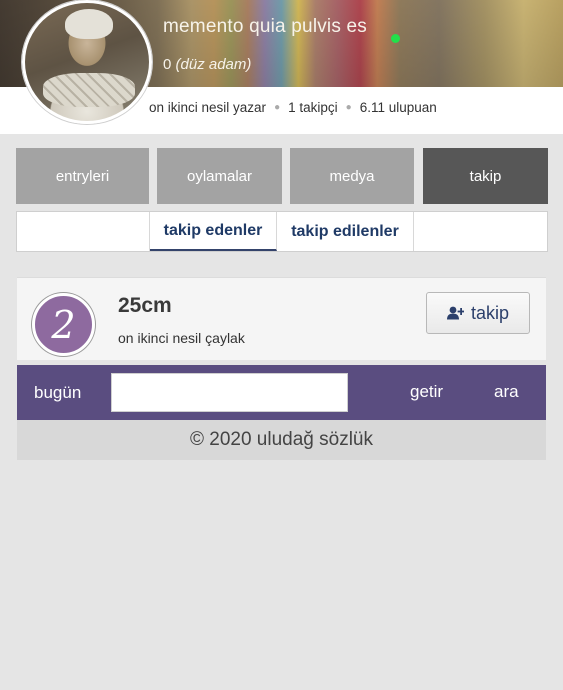 The image size is (563, 690). What do you see at coordinates (281, 318) in the screenshot?
I see `follower-card: 2 25cm on ikinci nesil çaylak takip` at bounding box center [281, 318].